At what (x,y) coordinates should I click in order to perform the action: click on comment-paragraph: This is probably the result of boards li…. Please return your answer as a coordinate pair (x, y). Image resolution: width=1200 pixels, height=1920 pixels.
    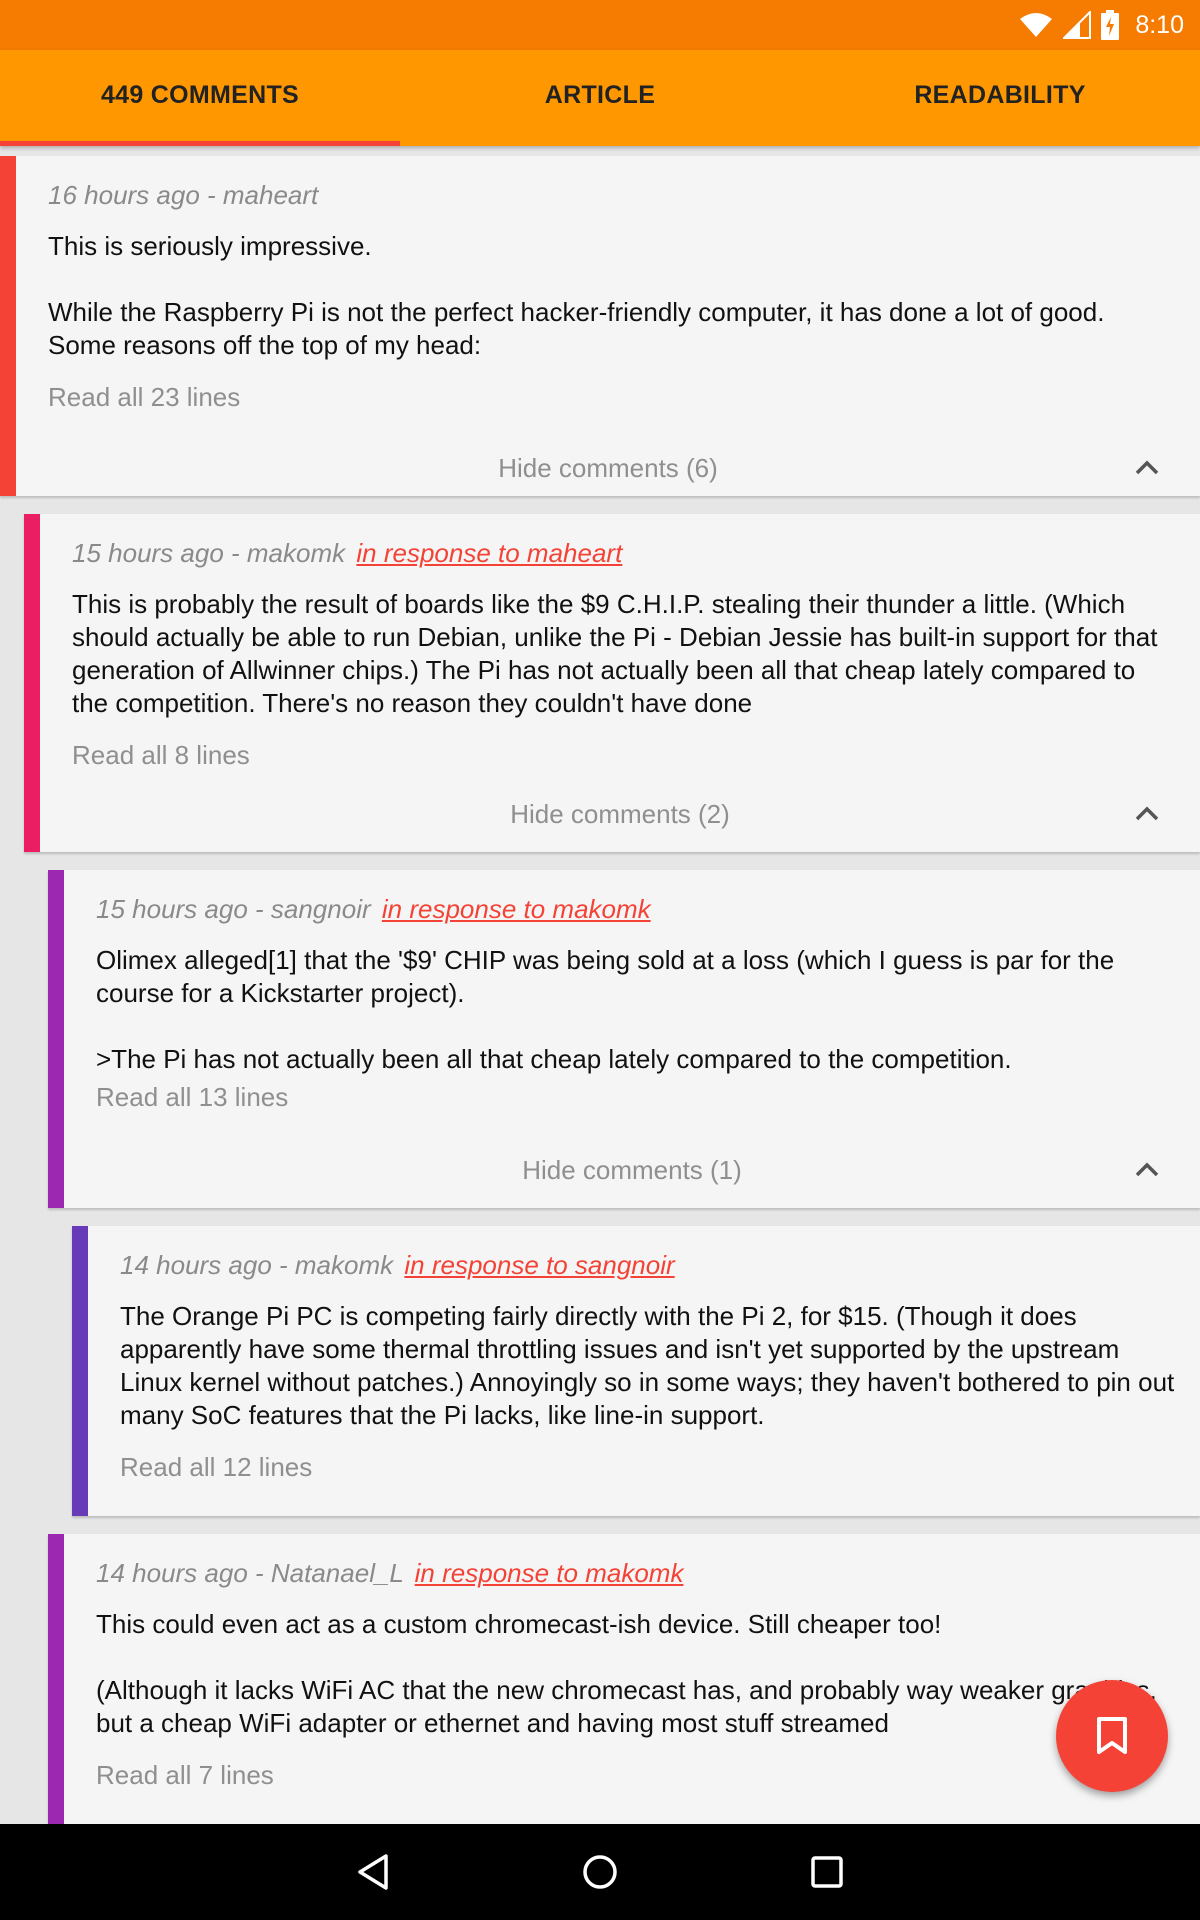
    Looking at the image, I should click on (615, 653).